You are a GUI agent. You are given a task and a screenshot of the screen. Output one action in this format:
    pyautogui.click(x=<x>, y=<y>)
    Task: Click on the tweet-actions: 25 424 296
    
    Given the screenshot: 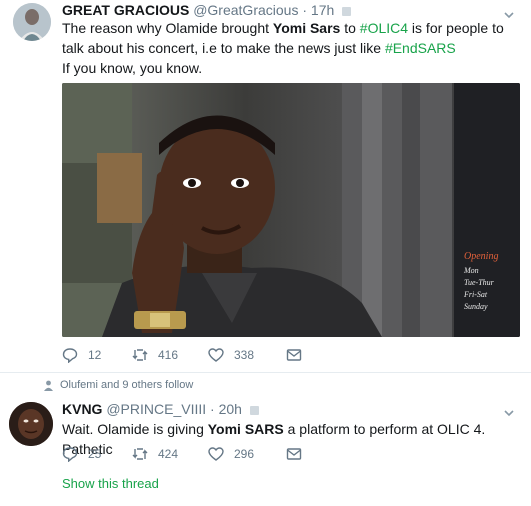 What is the action you would take?
    pyautogui.click(x=182, y=454)
    